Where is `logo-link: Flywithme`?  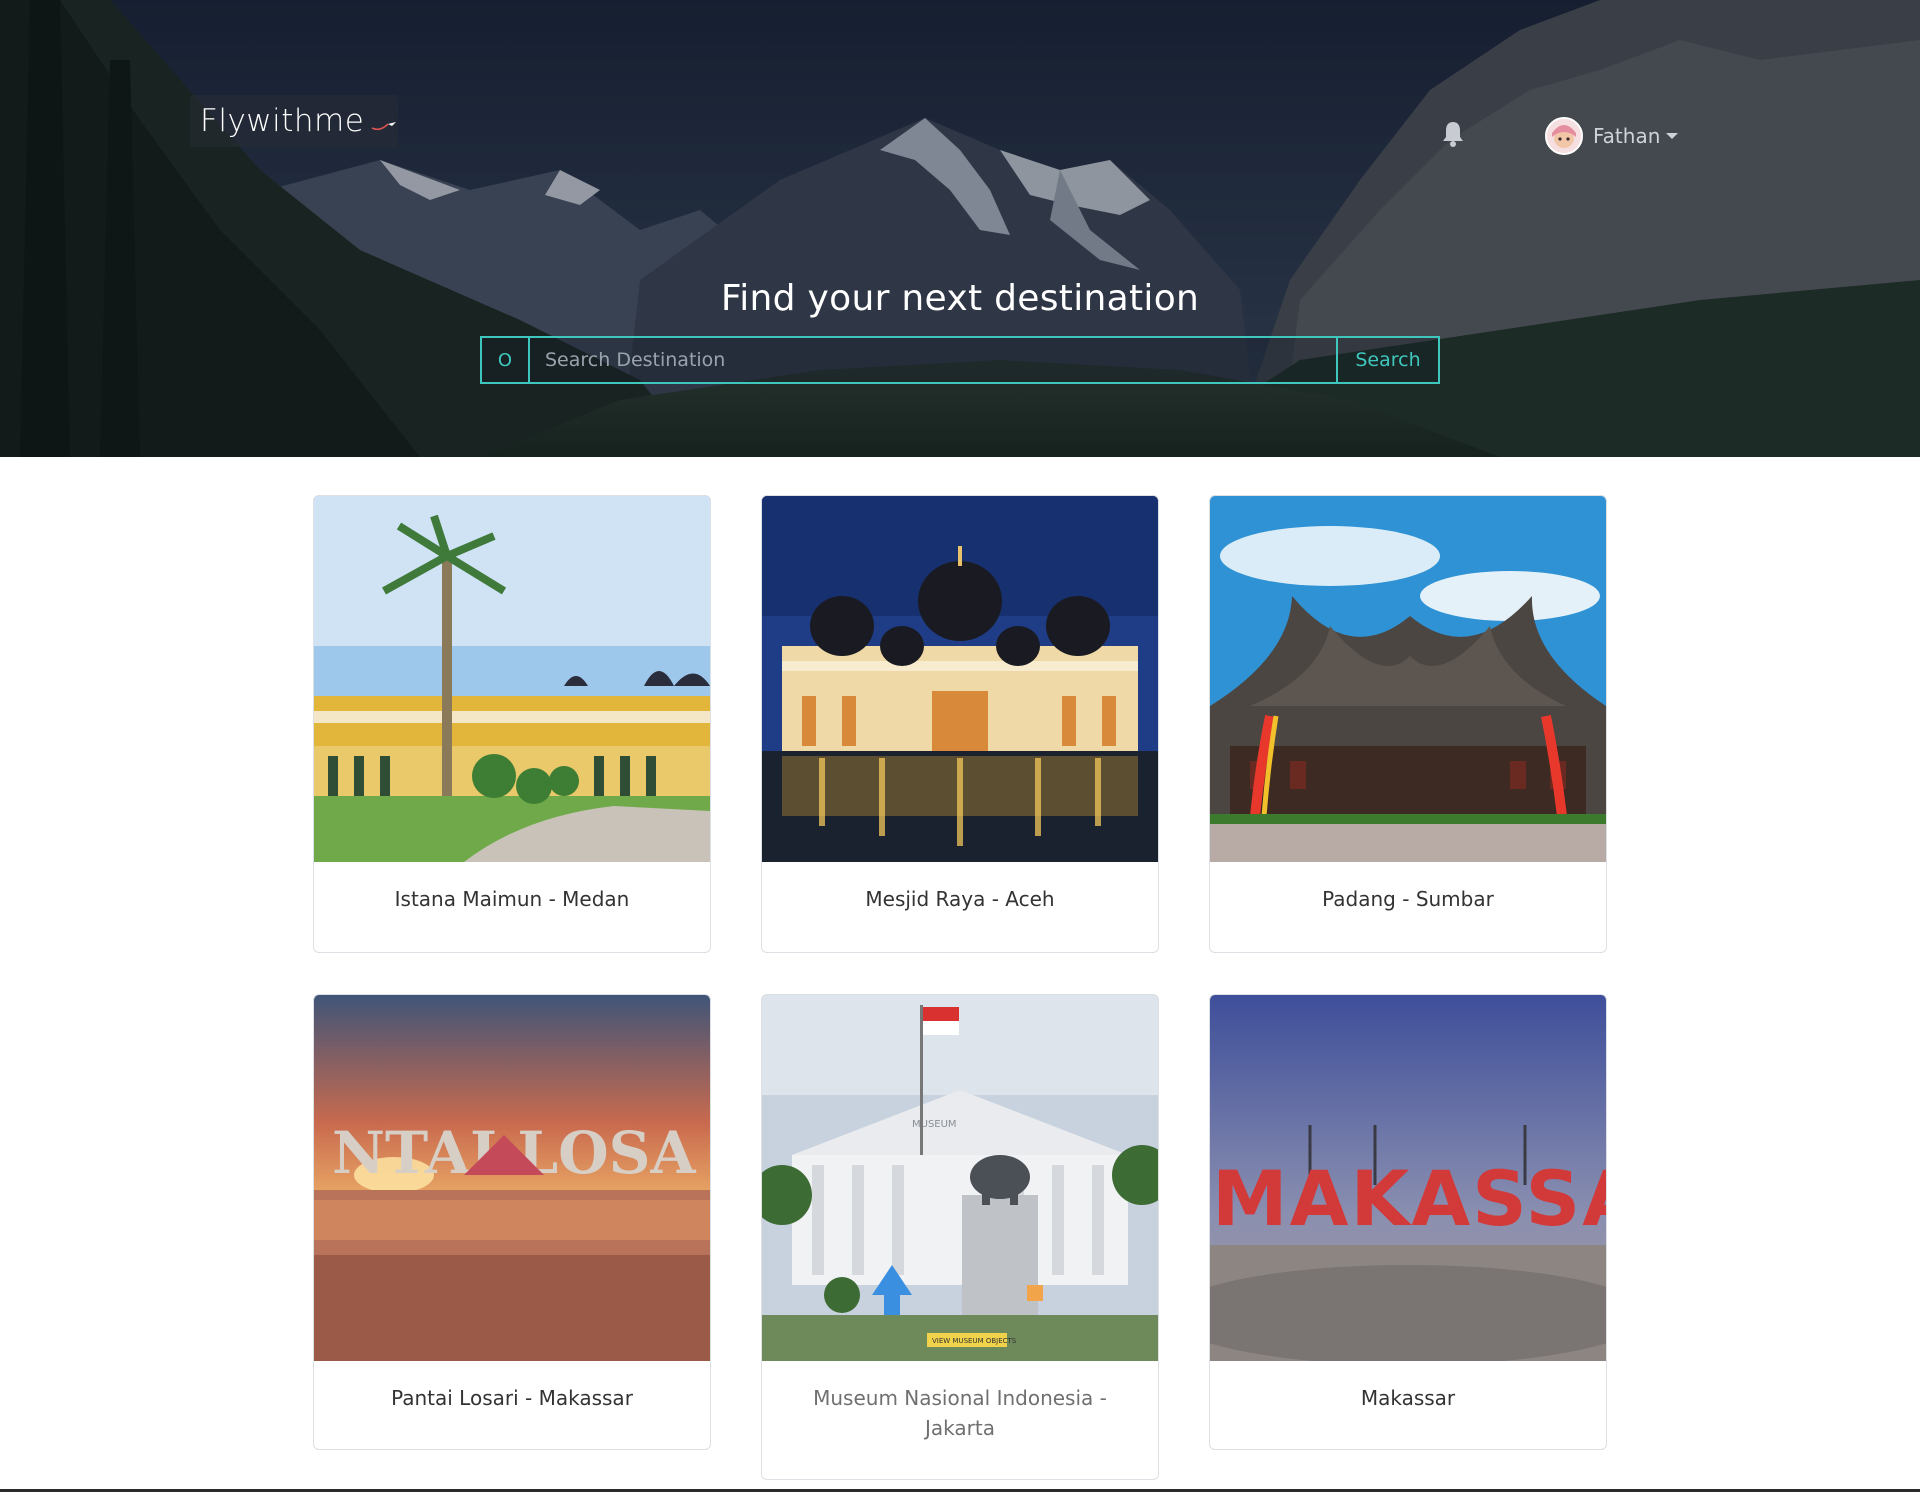
logo-link: Flywithme is located at coordinates (294, 121).